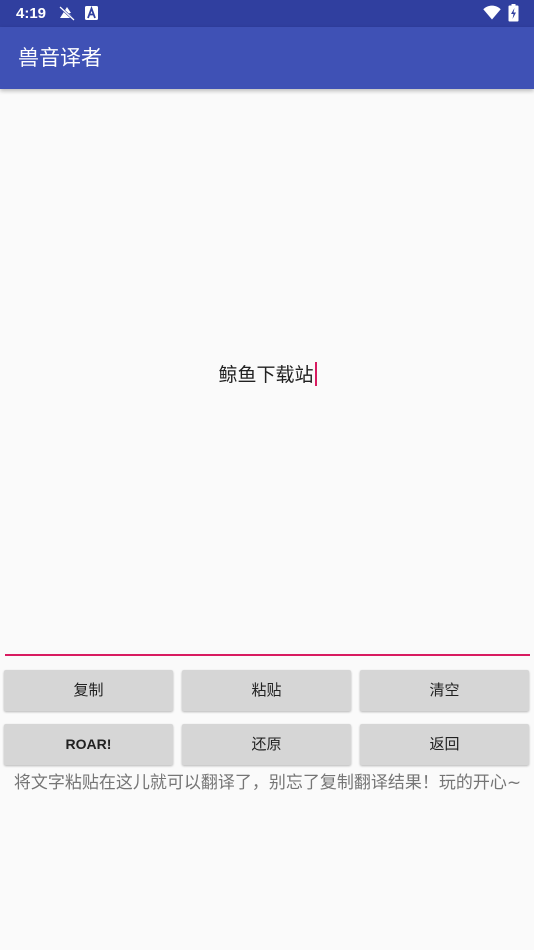  I want to click on muted-notification-icon, so click(67, 15).